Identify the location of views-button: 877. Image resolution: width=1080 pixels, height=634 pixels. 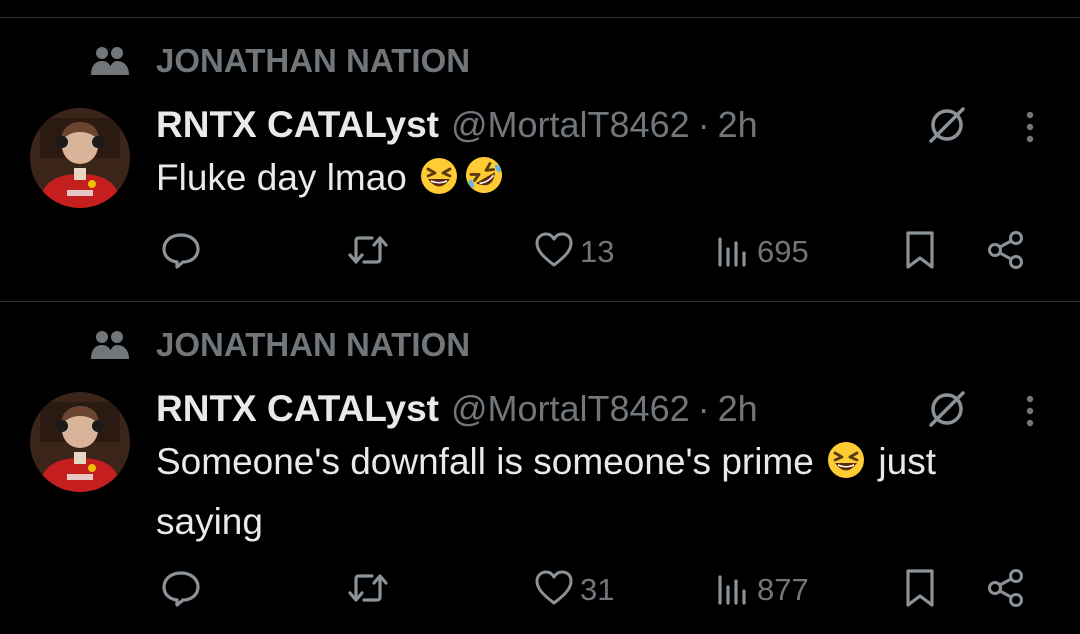
(762, 590).